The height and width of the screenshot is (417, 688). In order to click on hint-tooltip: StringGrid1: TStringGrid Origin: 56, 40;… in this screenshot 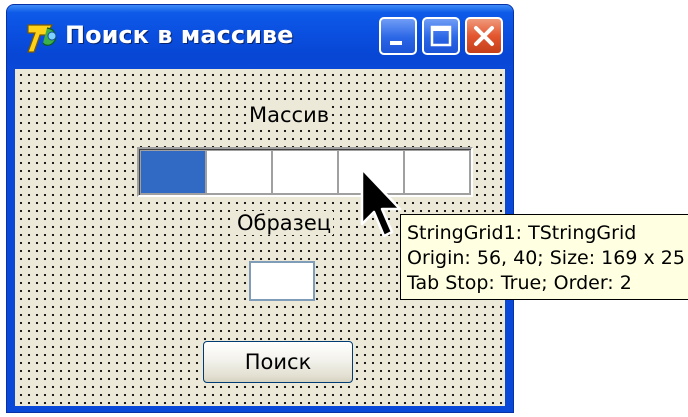, I will do `click(544, 257)`.